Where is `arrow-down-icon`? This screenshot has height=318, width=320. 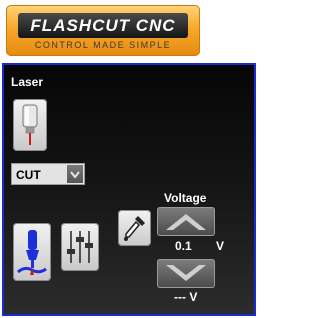 arrow-down-icon is located at coordinates (186, 273).